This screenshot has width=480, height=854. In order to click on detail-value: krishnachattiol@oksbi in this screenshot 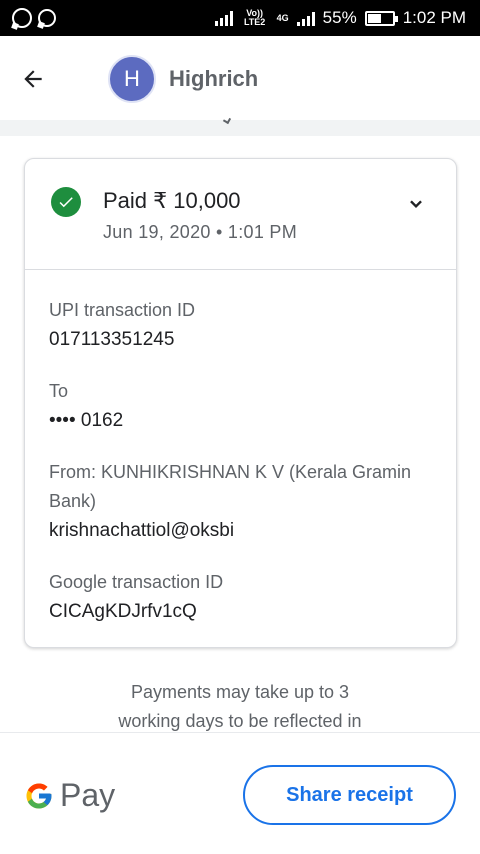, I will do `click(244, 530)`.